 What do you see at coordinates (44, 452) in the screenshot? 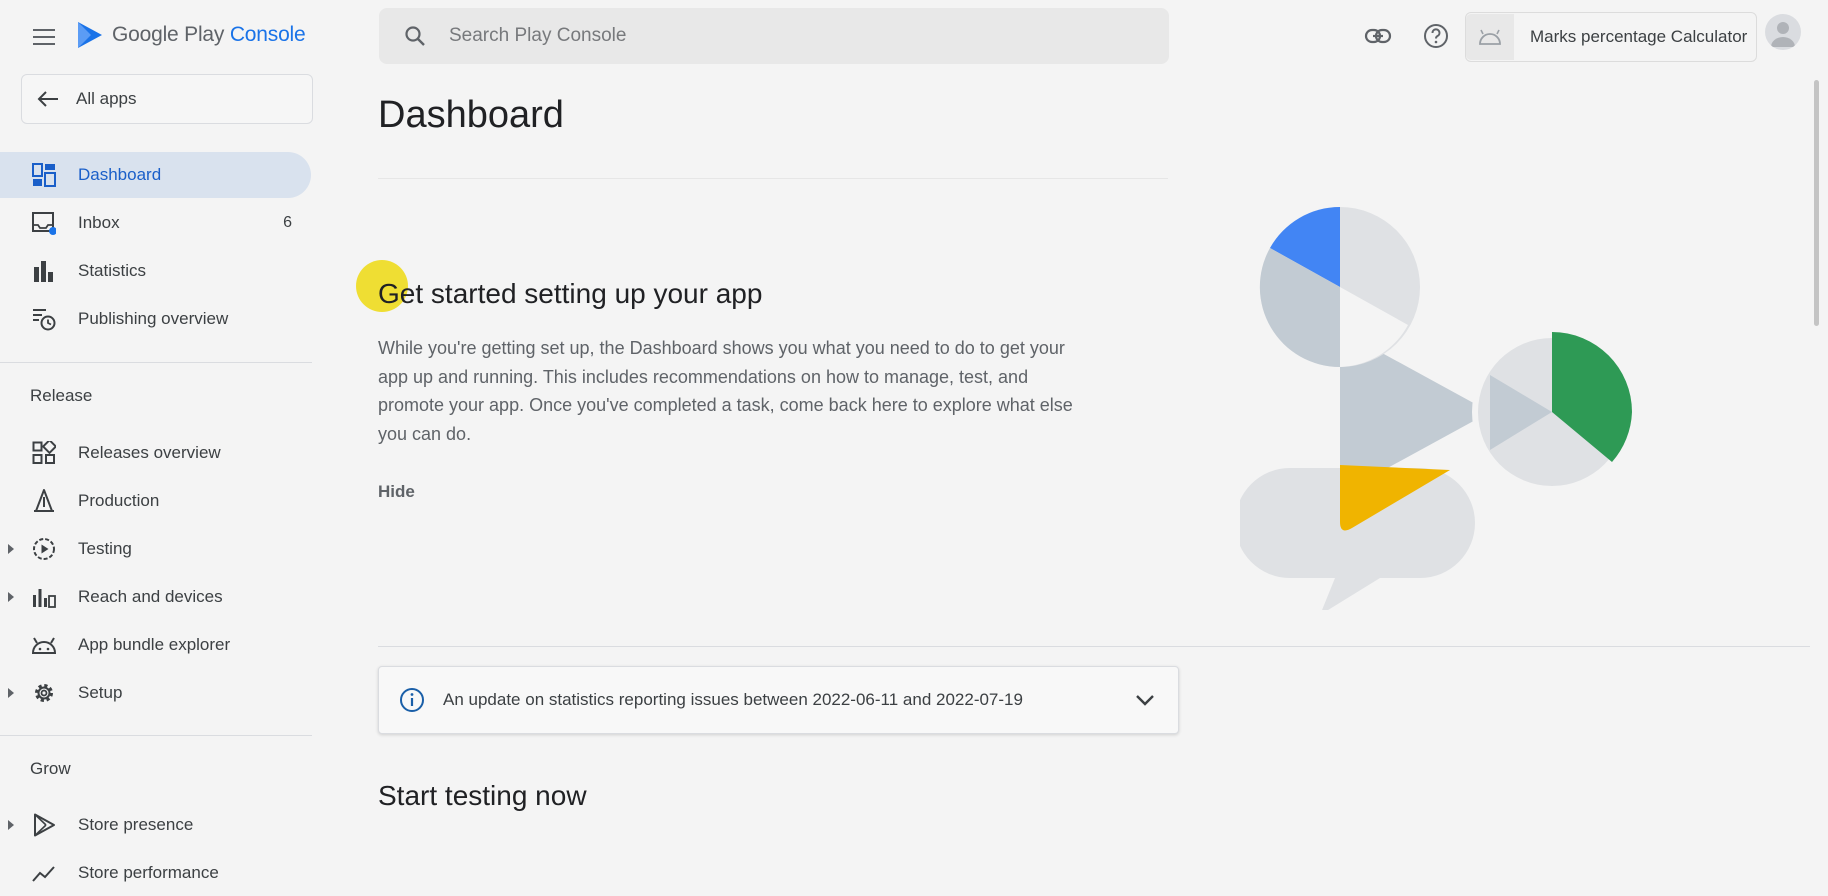
I see `releases-overview-icon` at bounding box center [44, 452].